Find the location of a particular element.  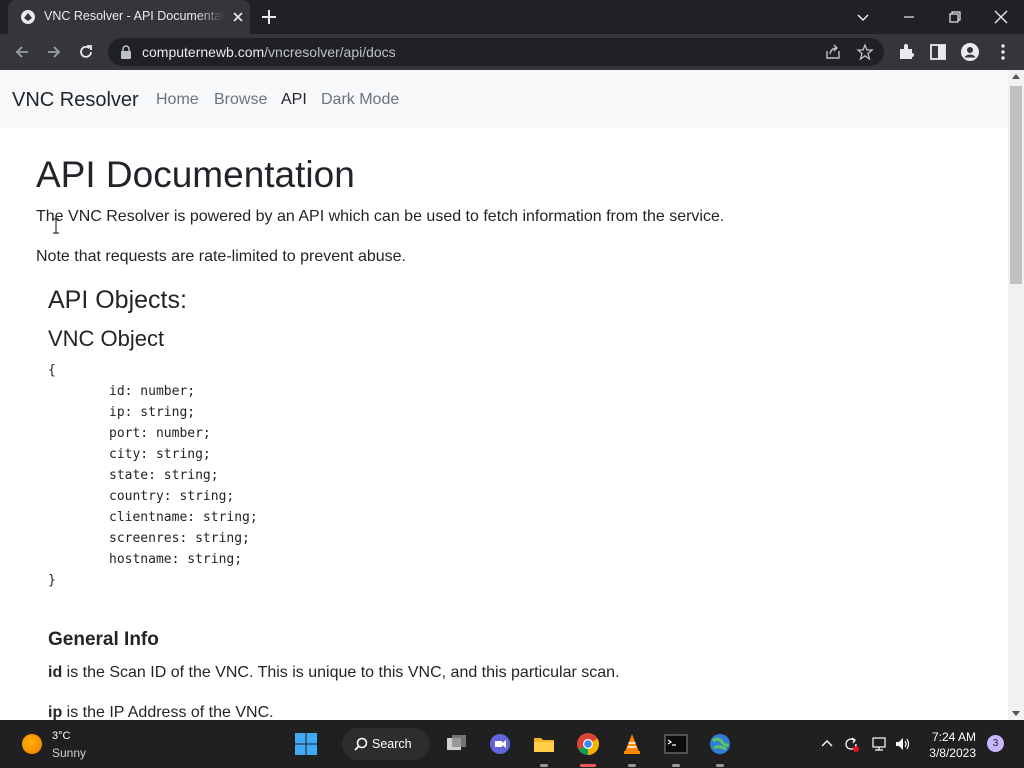

taskbar: 3°C Sunny Search 7:24 AM 3/8/2023 3 is located at coordinates (512, 744).